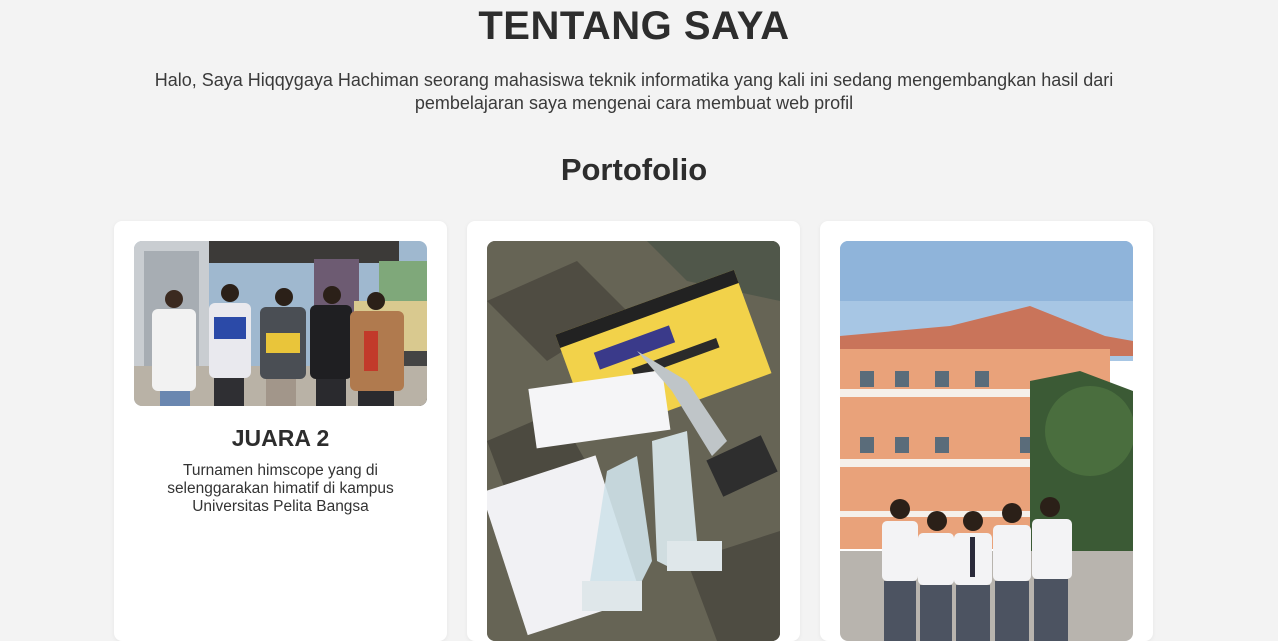 This screenshot has width=1278, height=641. I want to click on portfolio-card-title: JUARA 2, so click(280, 438).